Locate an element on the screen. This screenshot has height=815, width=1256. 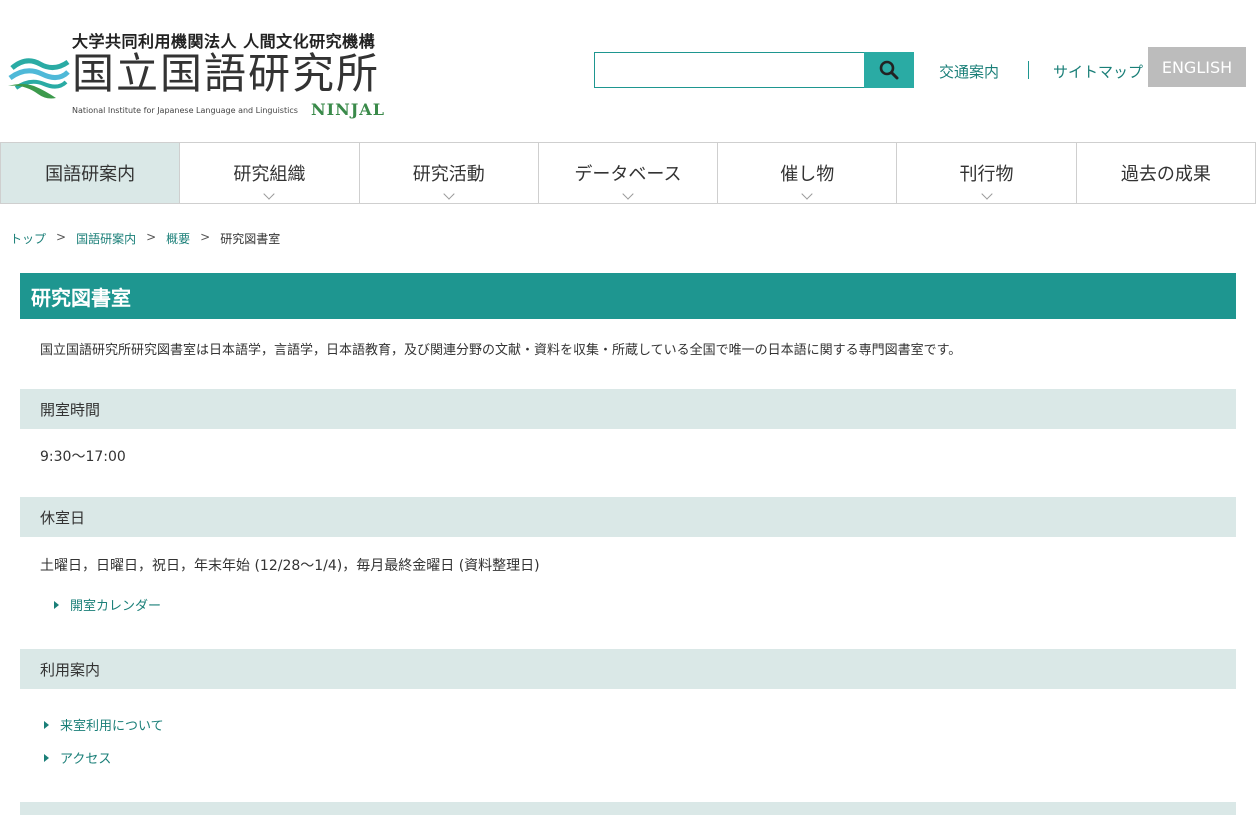
gnav-item-organization: 研究組織 is located at coordinates (270, 173).